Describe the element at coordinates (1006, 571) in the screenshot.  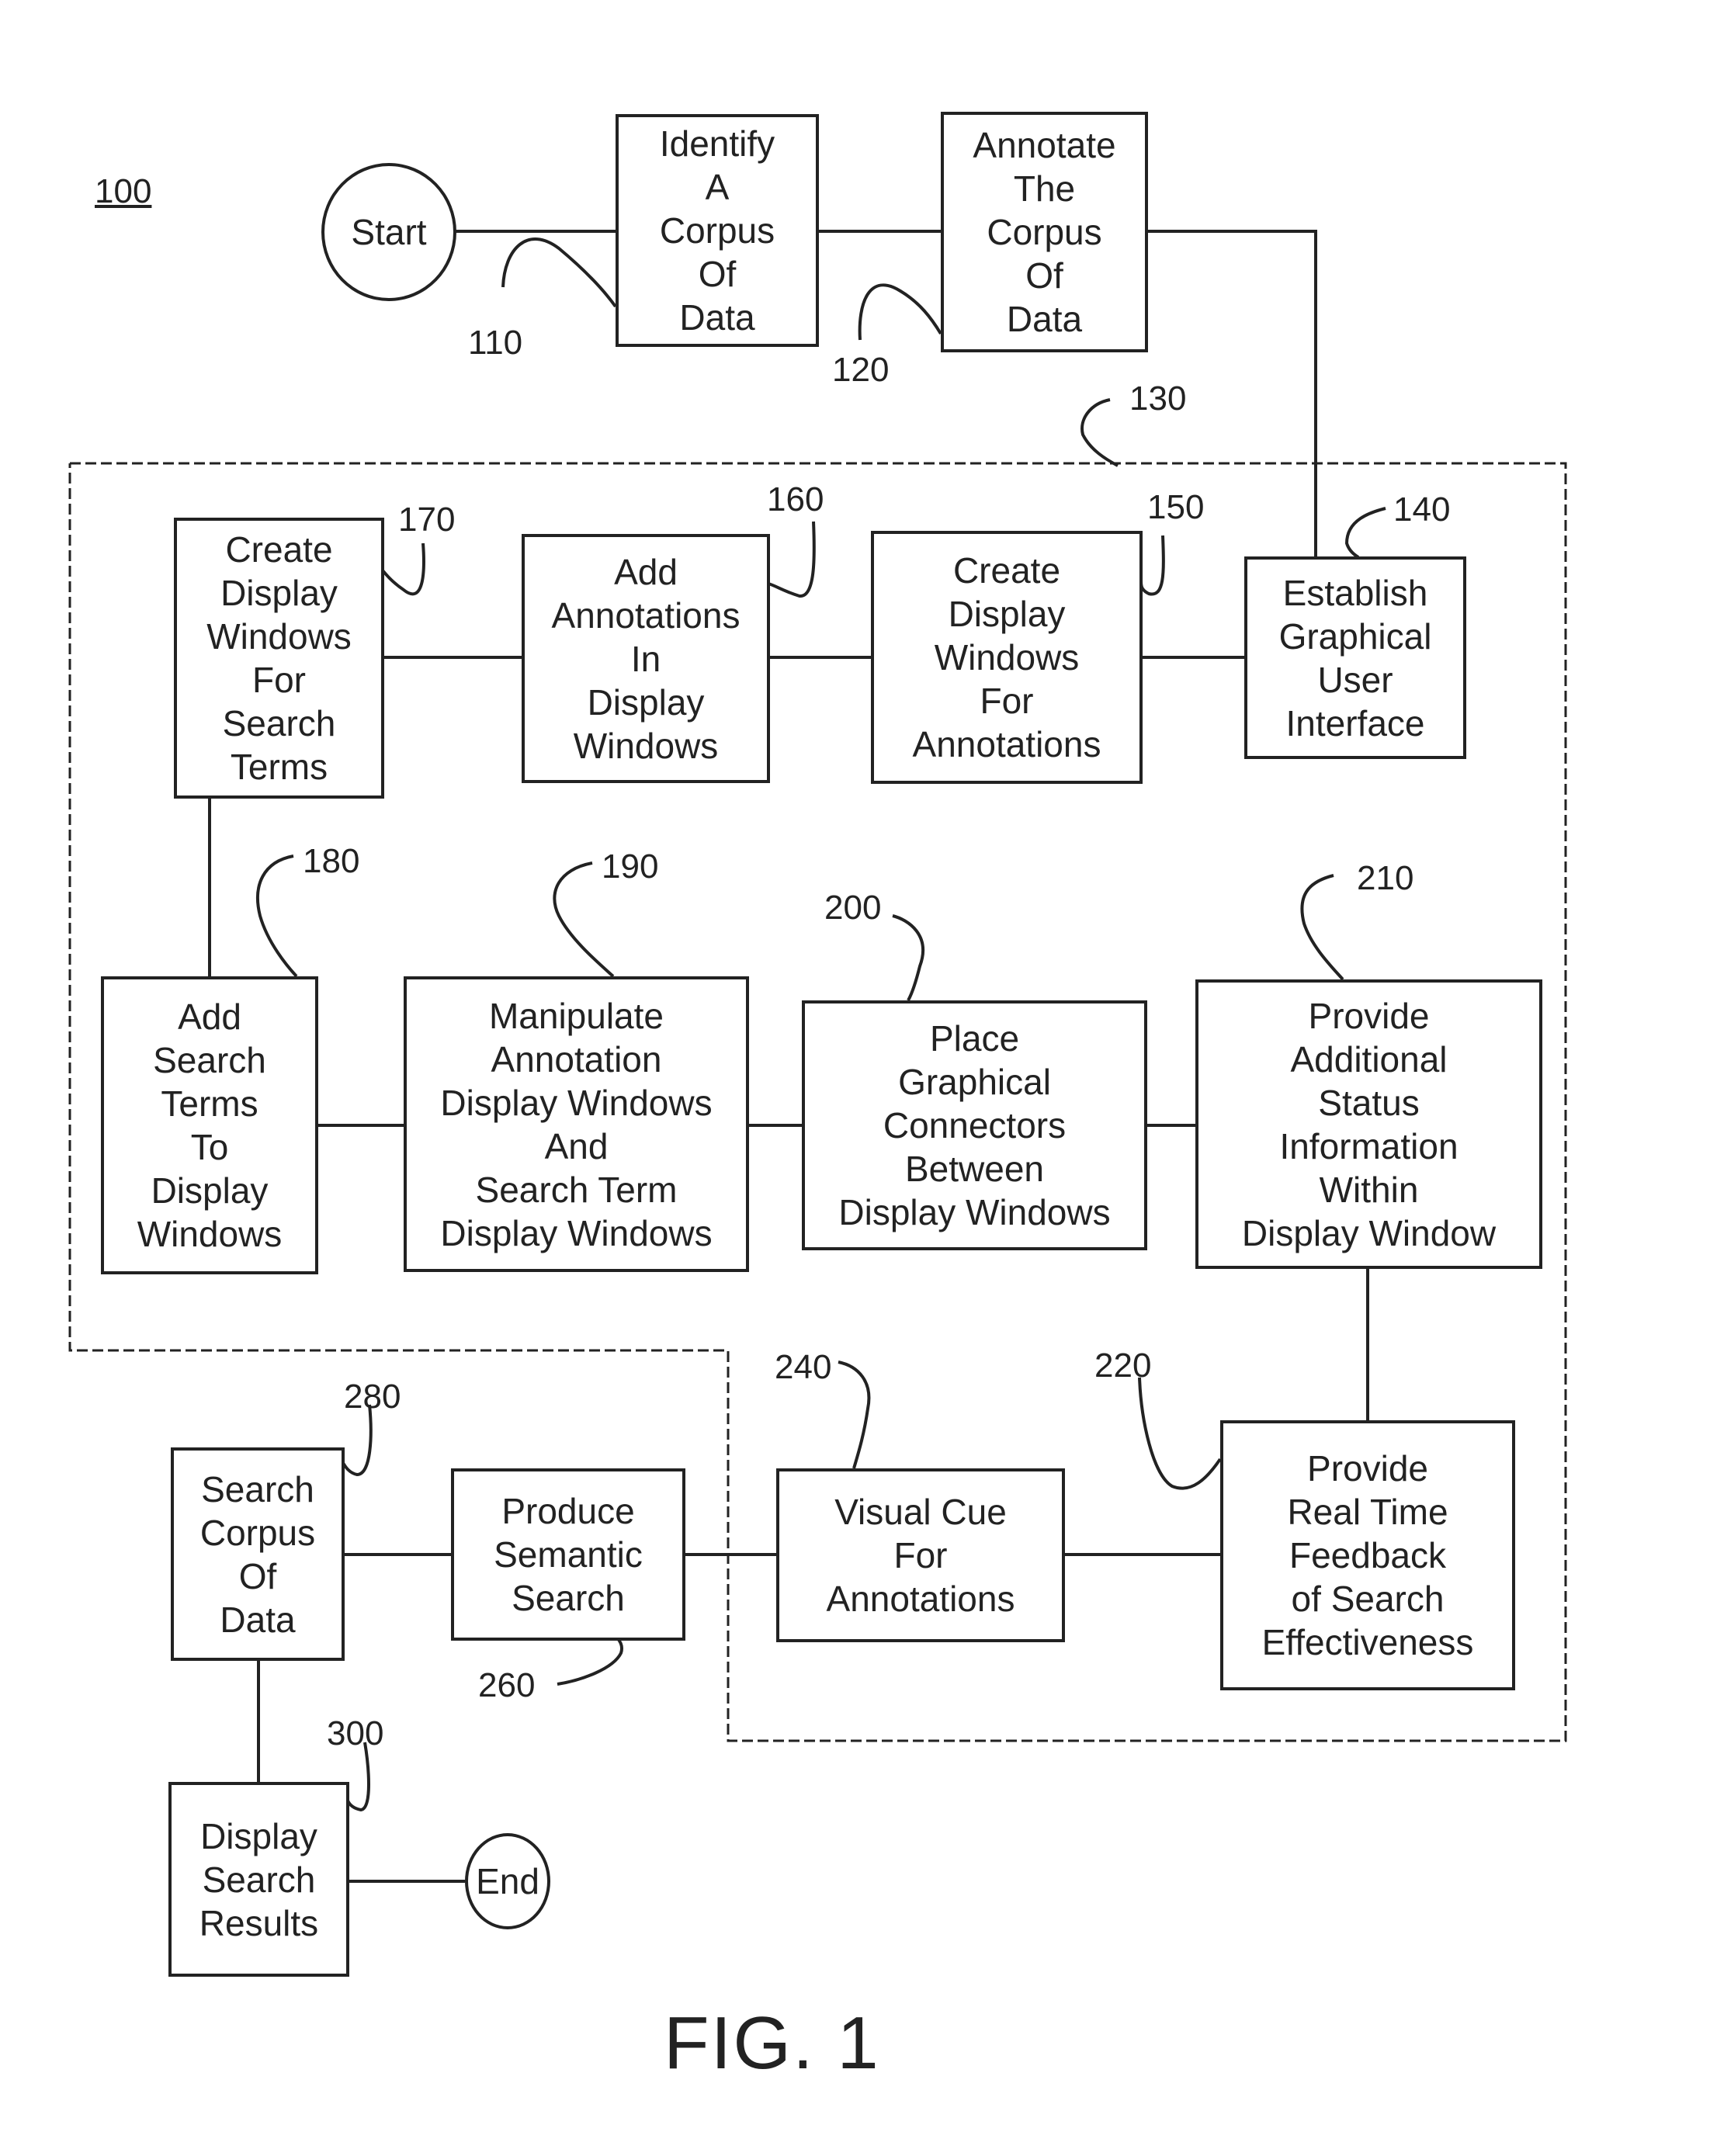
I see `step-text-line: Create` at that location.